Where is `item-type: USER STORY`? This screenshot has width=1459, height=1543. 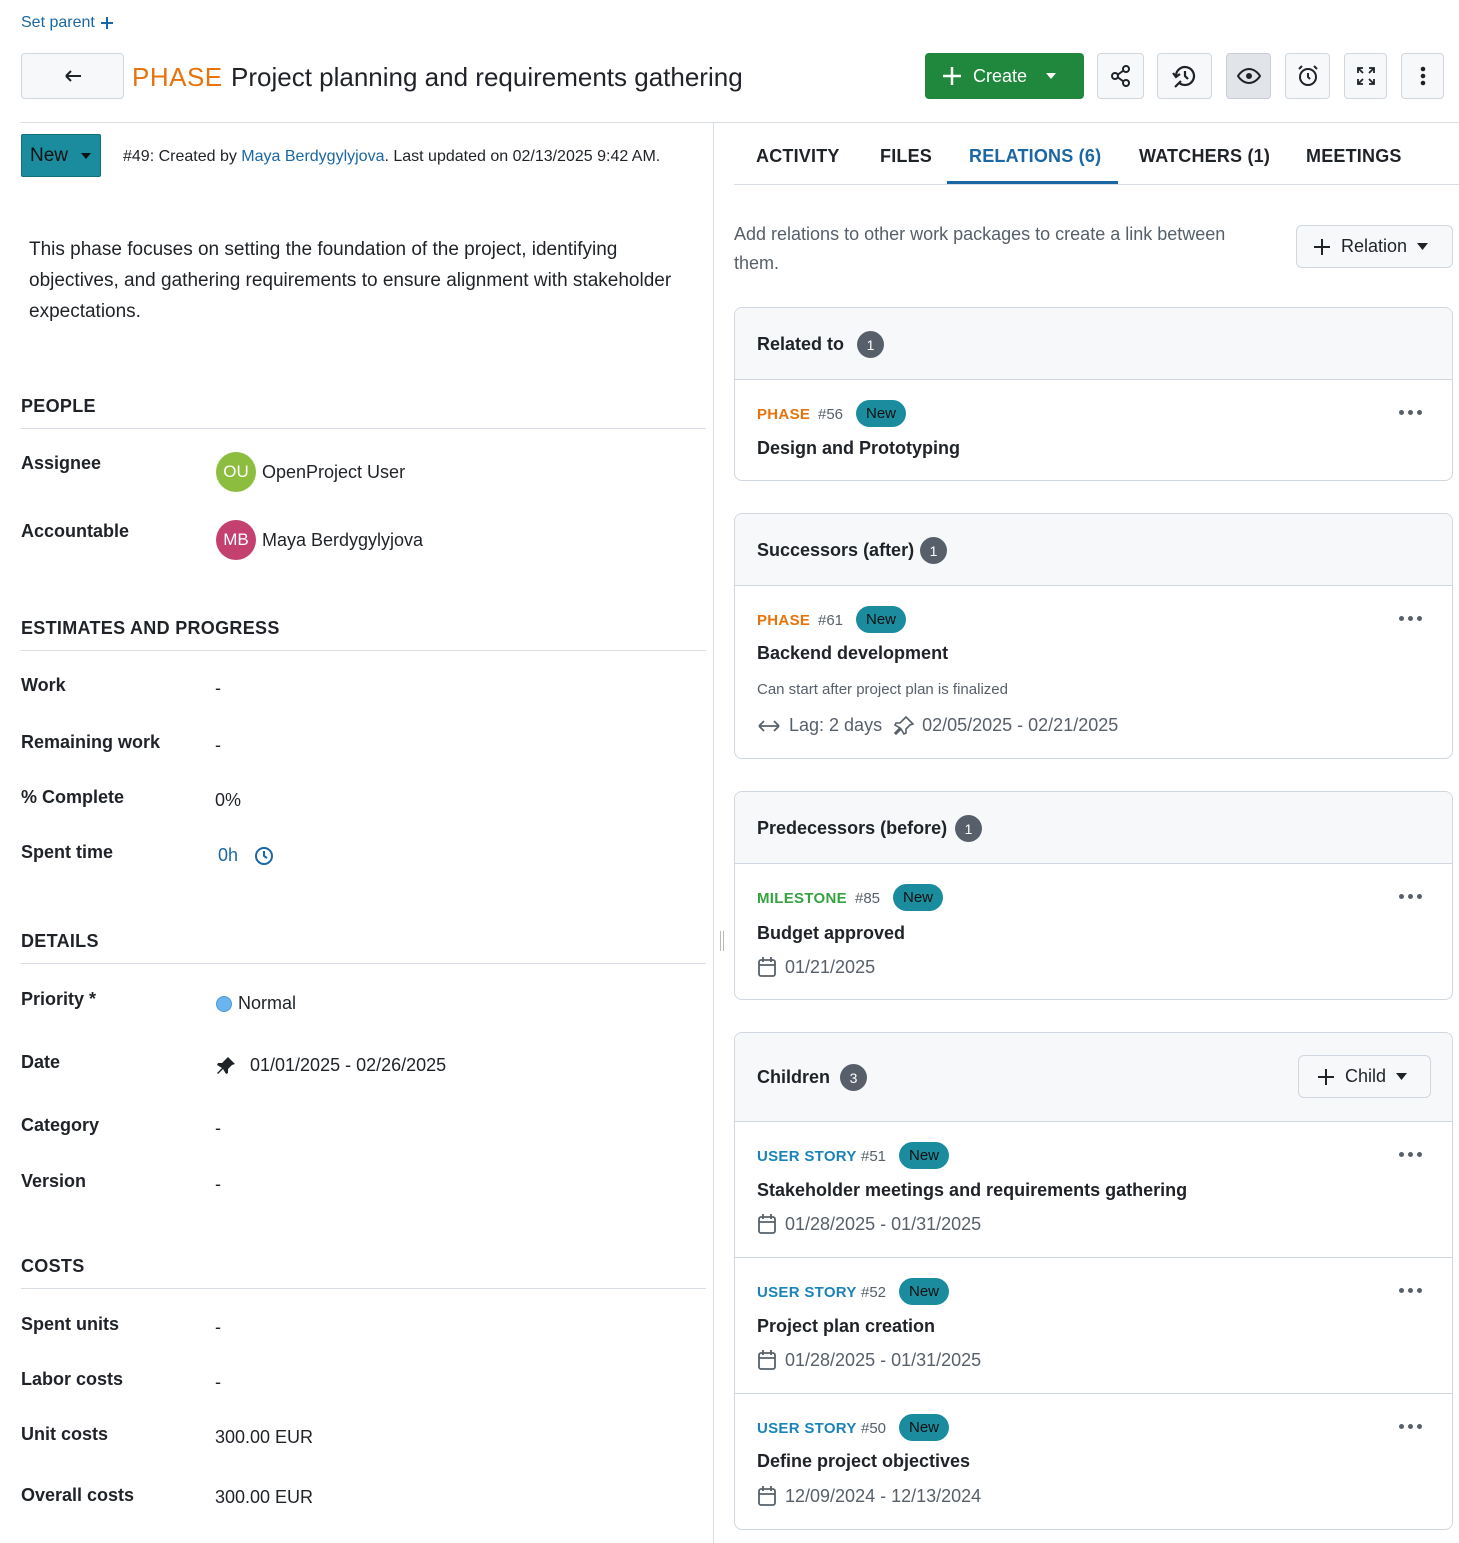 item-type: USER STORY is located at coordinates (807, 1292).